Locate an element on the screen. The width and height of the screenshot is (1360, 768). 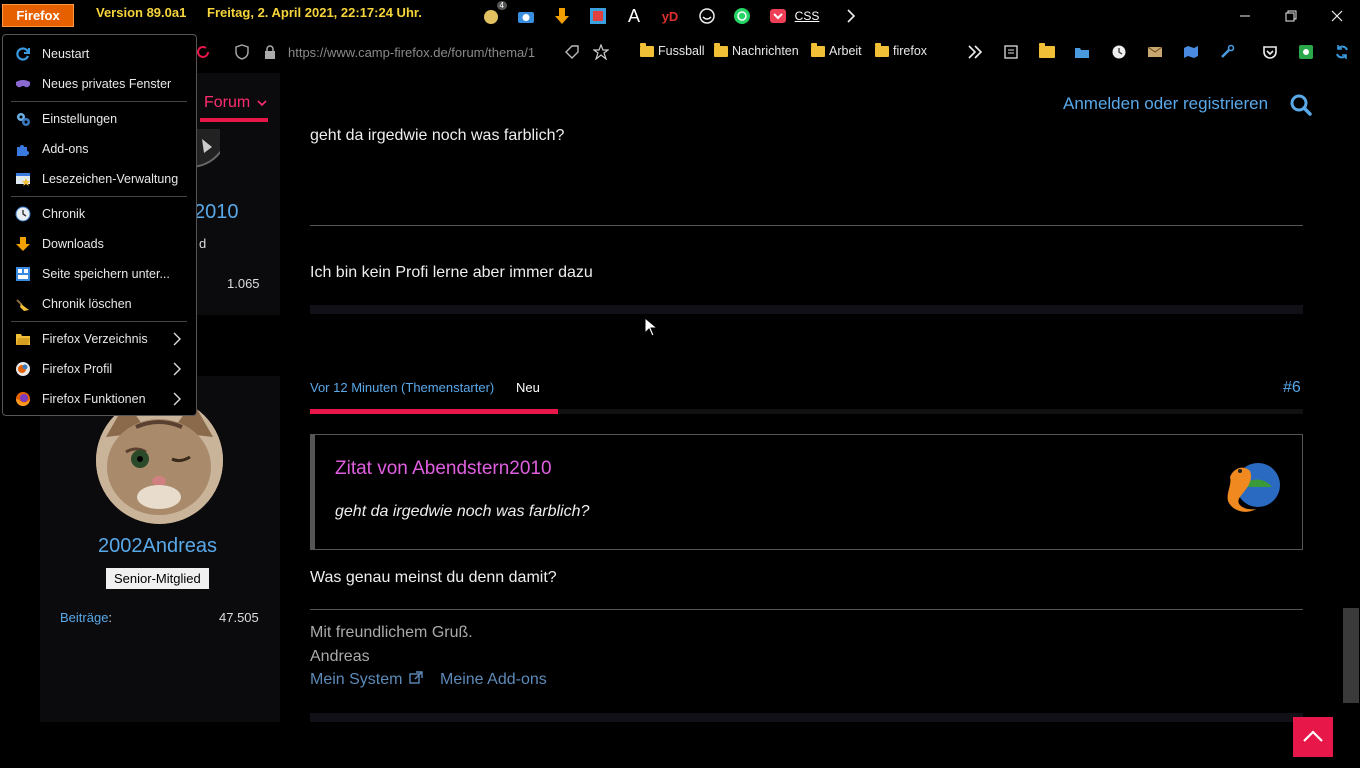
bookmark-label: Arbeit is located at coordinates (845, 51).